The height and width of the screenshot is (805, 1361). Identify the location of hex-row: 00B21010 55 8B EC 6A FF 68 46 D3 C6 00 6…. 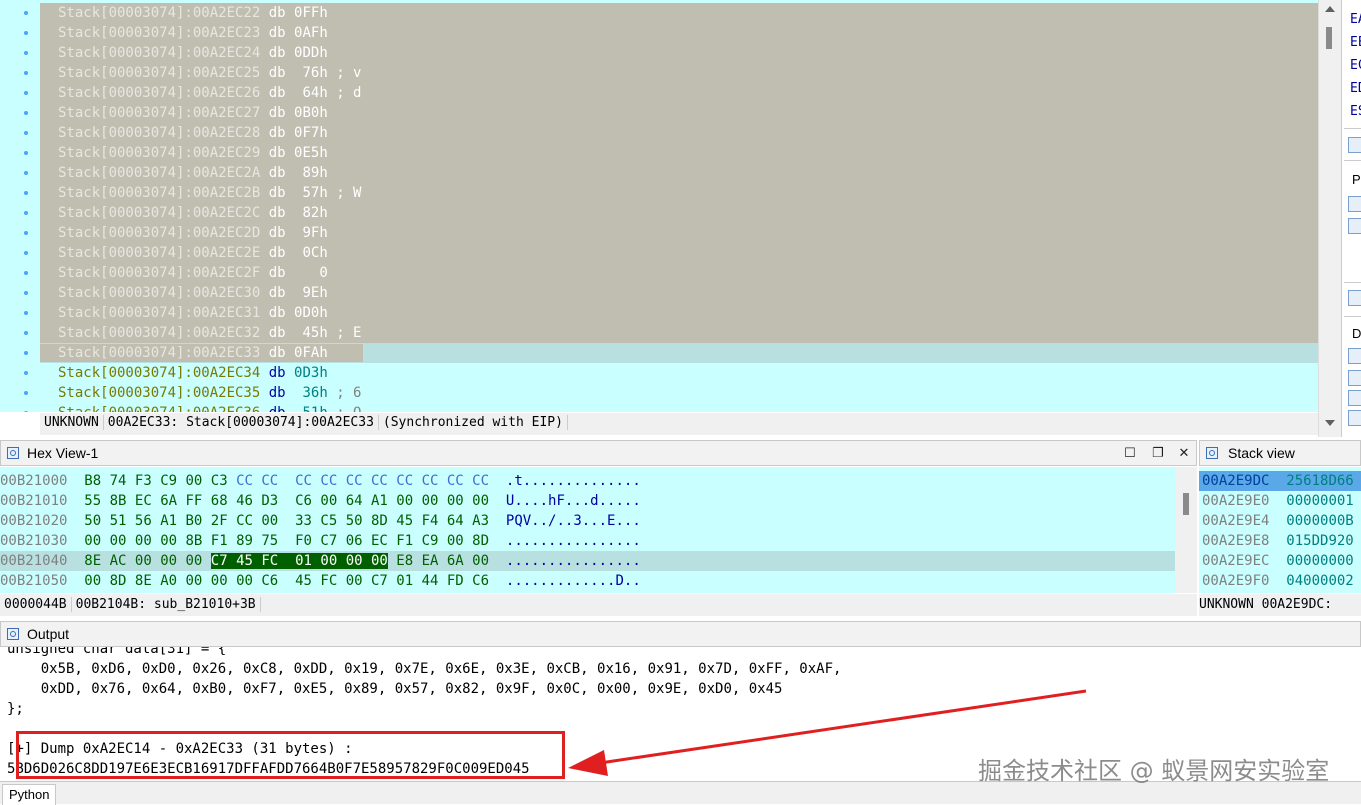
(320, 501).